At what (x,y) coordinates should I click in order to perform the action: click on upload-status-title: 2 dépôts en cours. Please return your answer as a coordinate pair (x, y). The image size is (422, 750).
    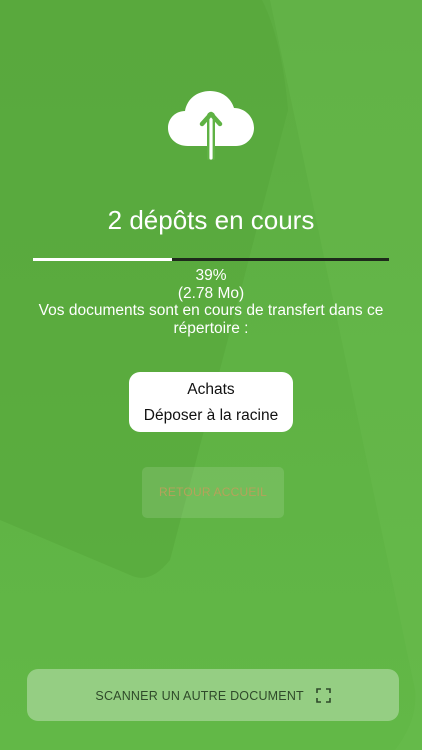
    Looking at the image, I should click on (211, 220).